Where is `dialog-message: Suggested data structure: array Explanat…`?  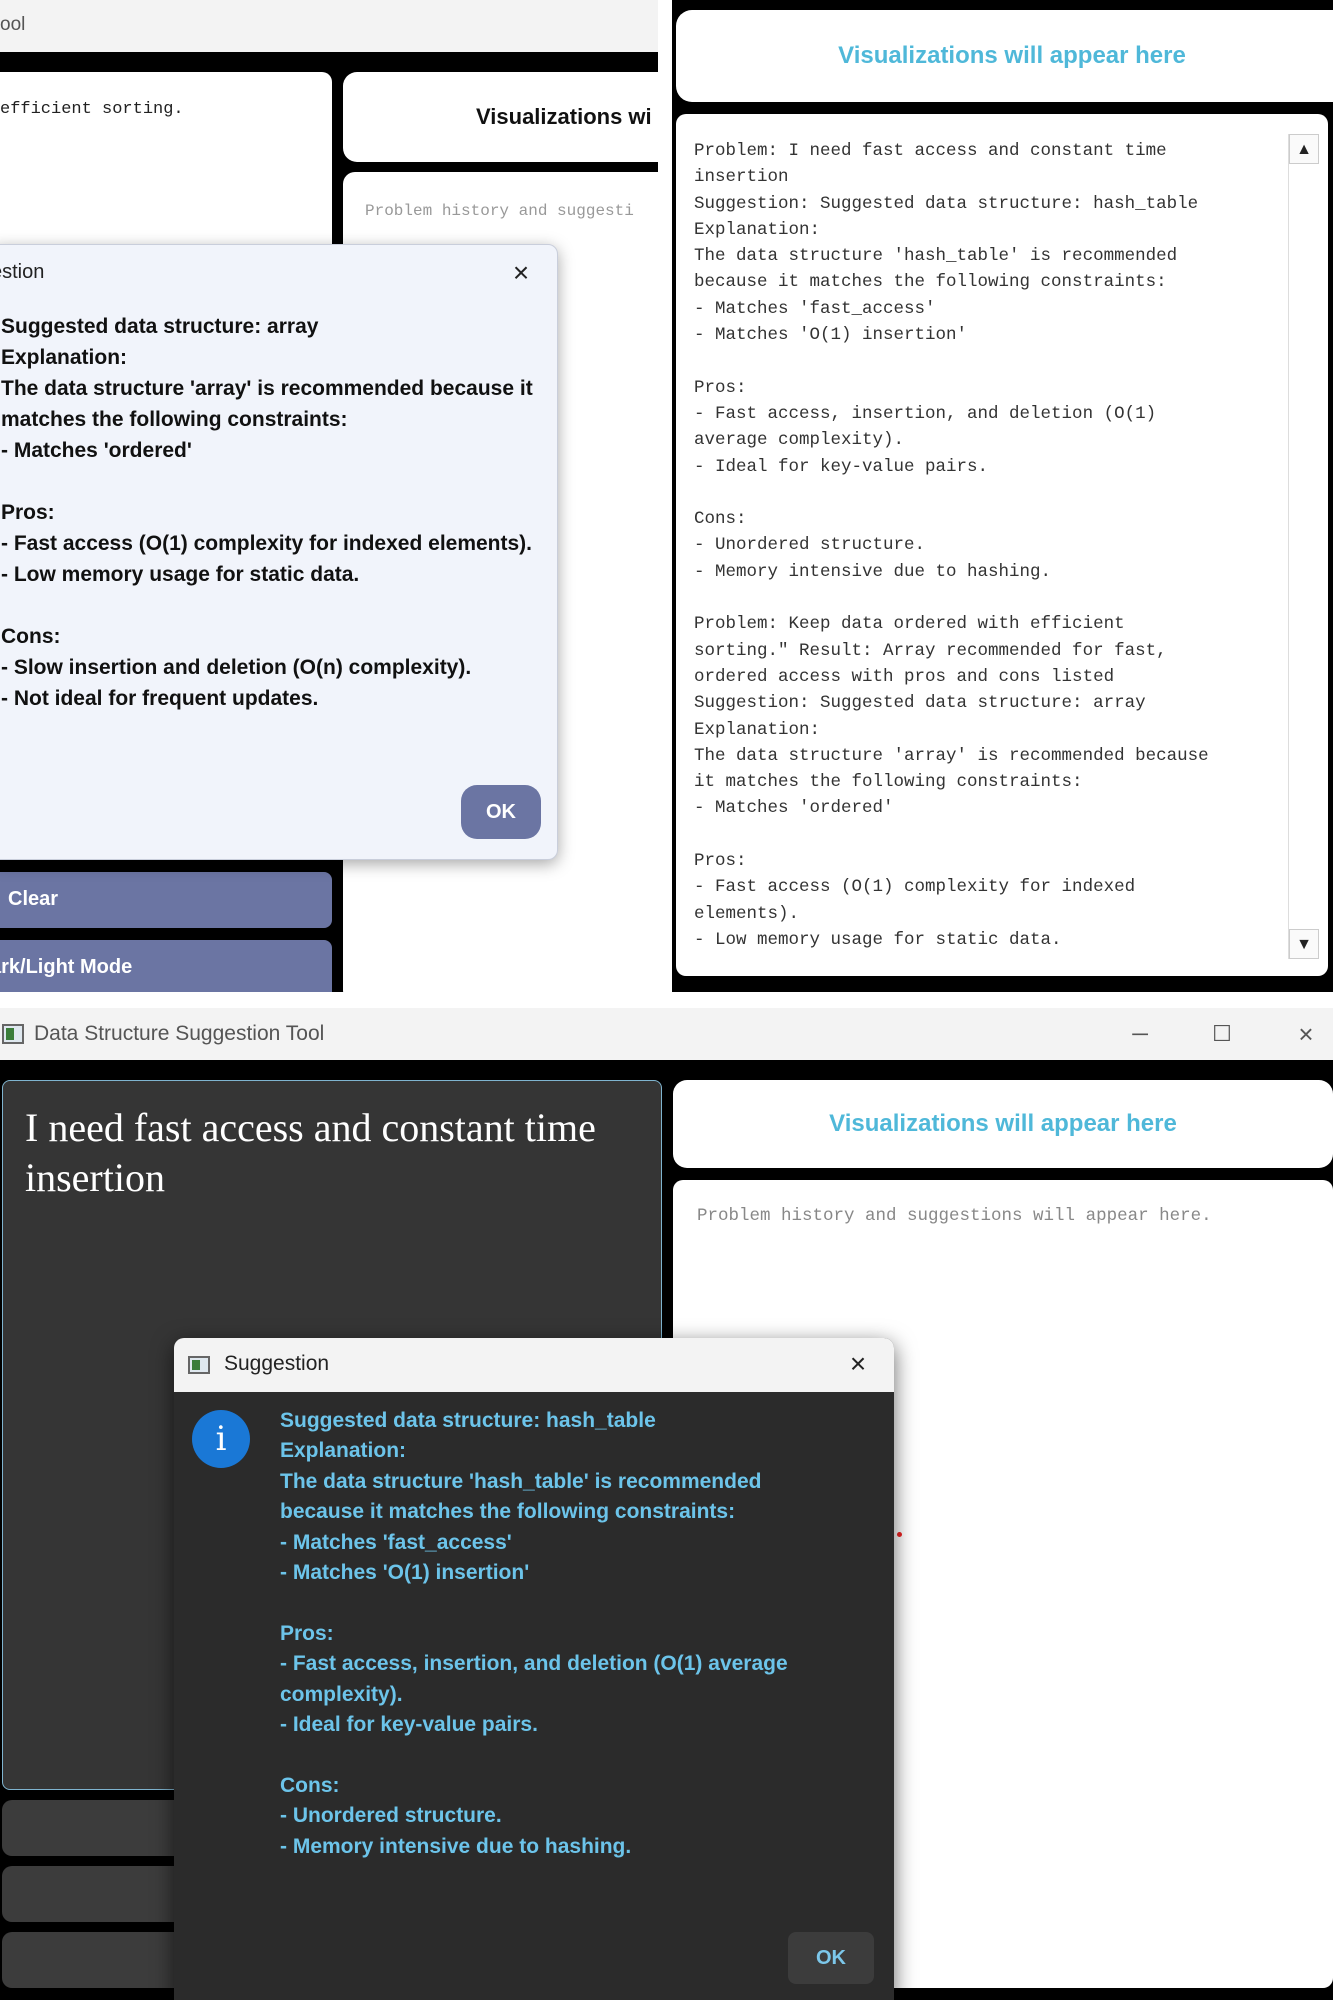 dialog-message: Suggested data structure: array Explanat… is located at coordinates (267, 512).